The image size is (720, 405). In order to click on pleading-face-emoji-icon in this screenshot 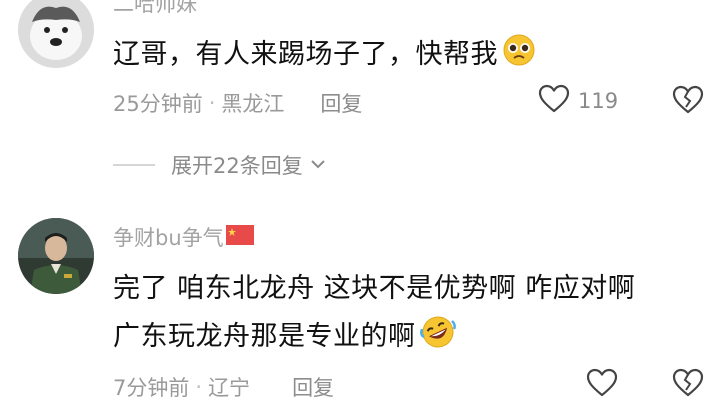, I will do `click(519, 52)`.